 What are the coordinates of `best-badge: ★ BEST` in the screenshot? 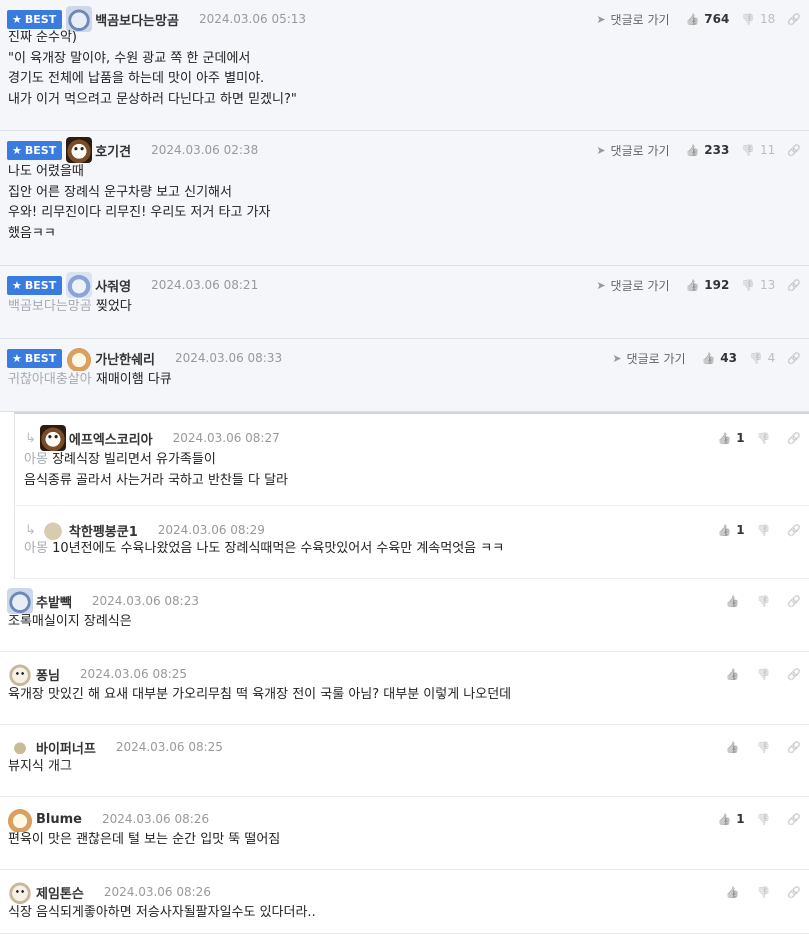 It's located at (35, 358).